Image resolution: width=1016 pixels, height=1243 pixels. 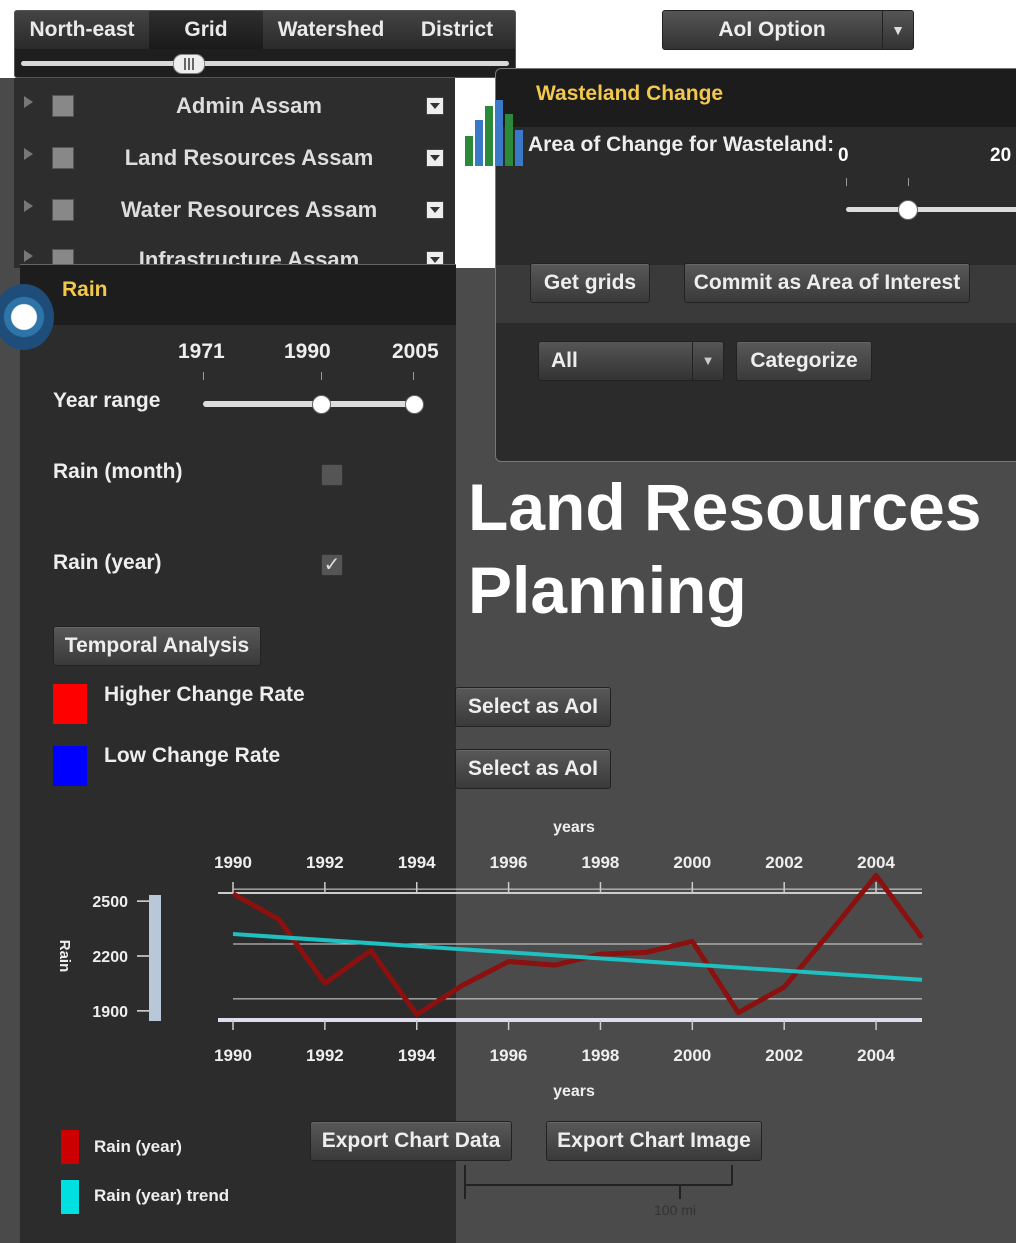 What do you see at coordinates (70, 704) in the screenshot?
I see `higher-change-swatch` at bounding box center [70, 704].